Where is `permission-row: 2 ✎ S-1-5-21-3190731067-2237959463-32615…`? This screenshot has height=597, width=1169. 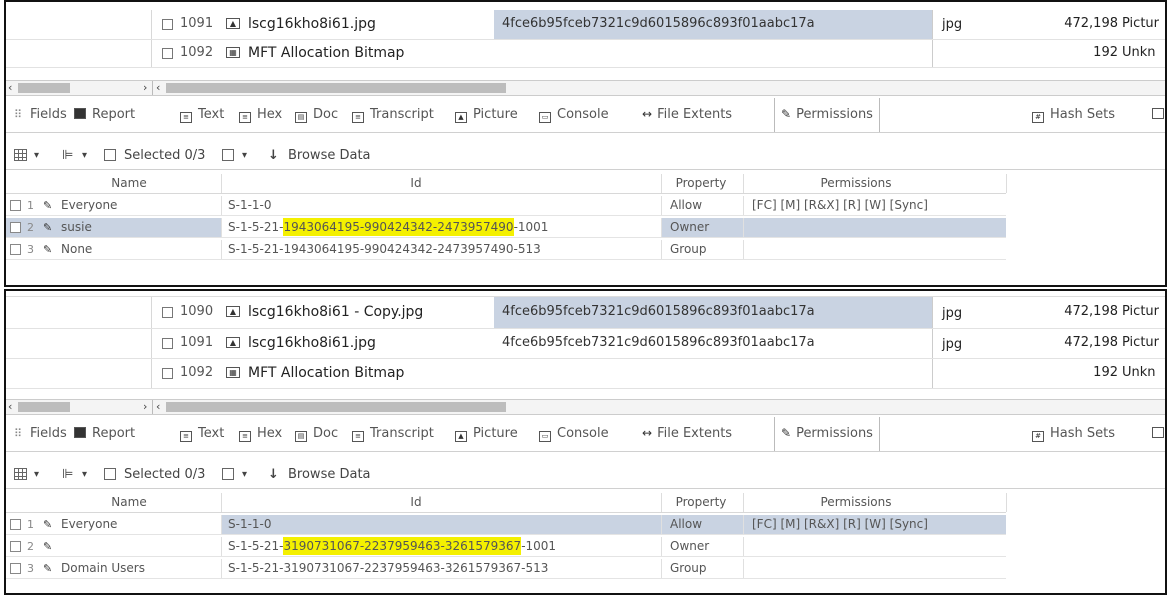 permission-row: 2 ✎ S-1-5-21-3190731067-2237959463-32615… is located at coordinates (506, 547).